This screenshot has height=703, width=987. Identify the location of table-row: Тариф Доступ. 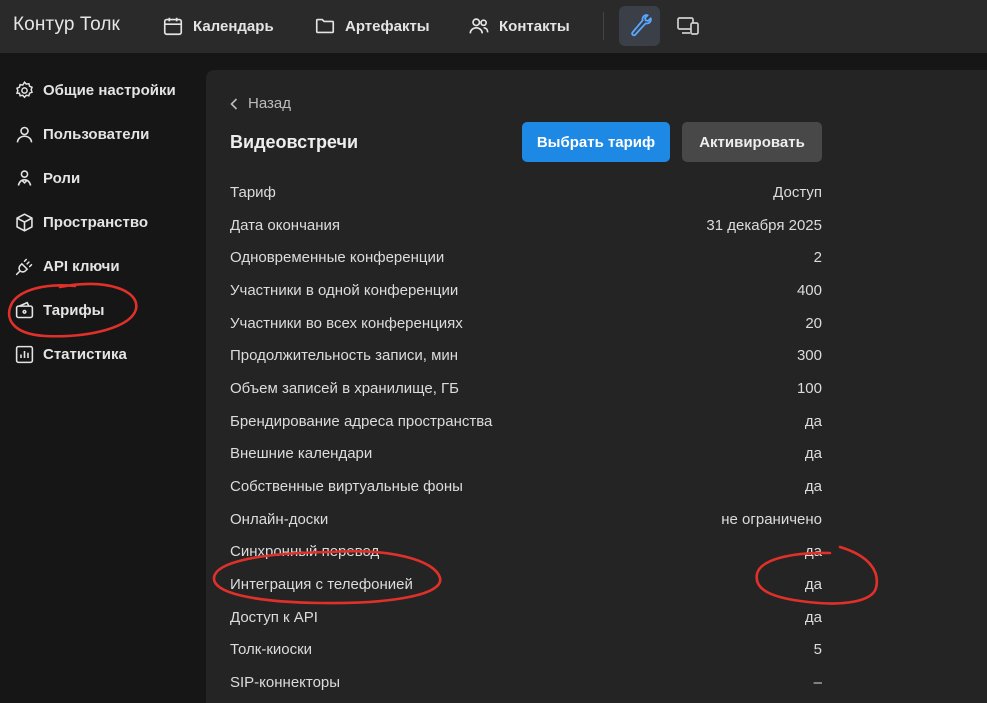
(526, 192).